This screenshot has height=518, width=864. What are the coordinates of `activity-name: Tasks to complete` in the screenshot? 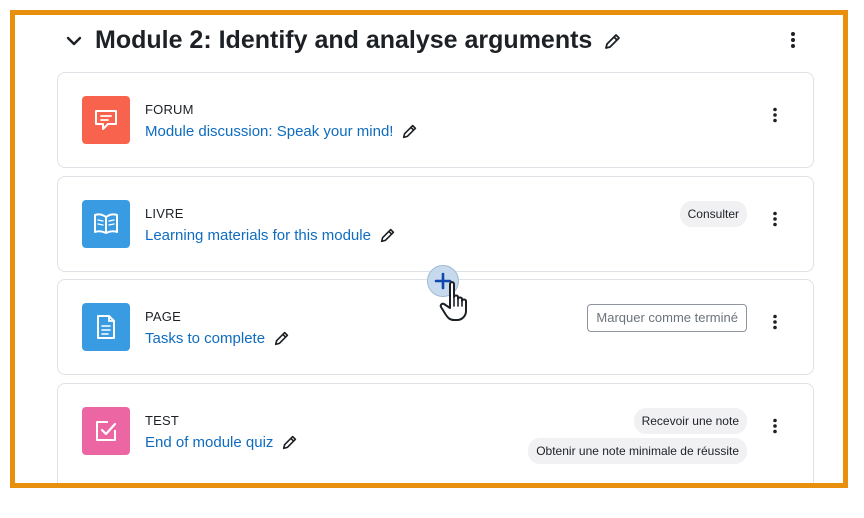 It's located at (205, 338).